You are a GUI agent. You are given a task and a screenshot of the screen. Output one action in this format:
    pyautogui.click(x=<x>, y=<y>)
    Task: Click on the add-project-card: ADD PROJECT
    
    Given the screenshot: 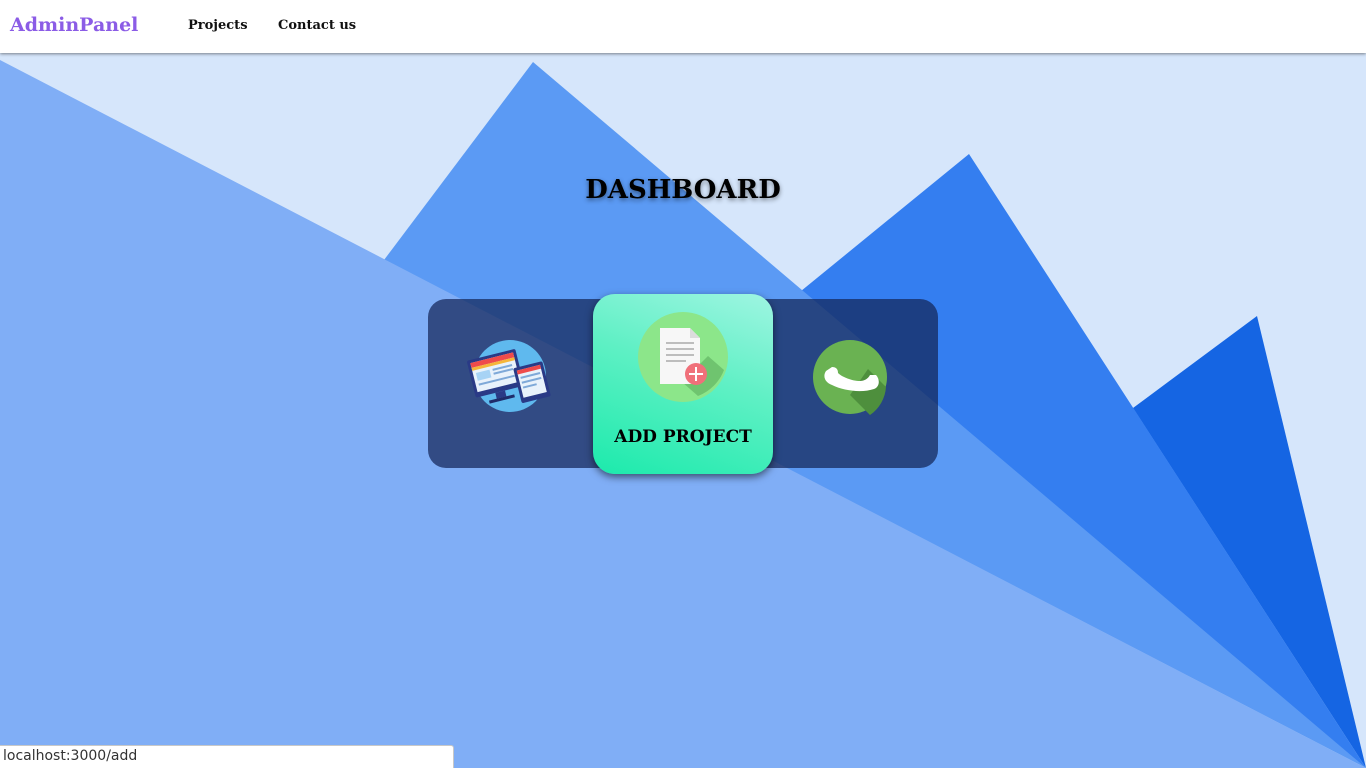 What is the action you would take?
    pyautogui.click(x=683, y=384)
    